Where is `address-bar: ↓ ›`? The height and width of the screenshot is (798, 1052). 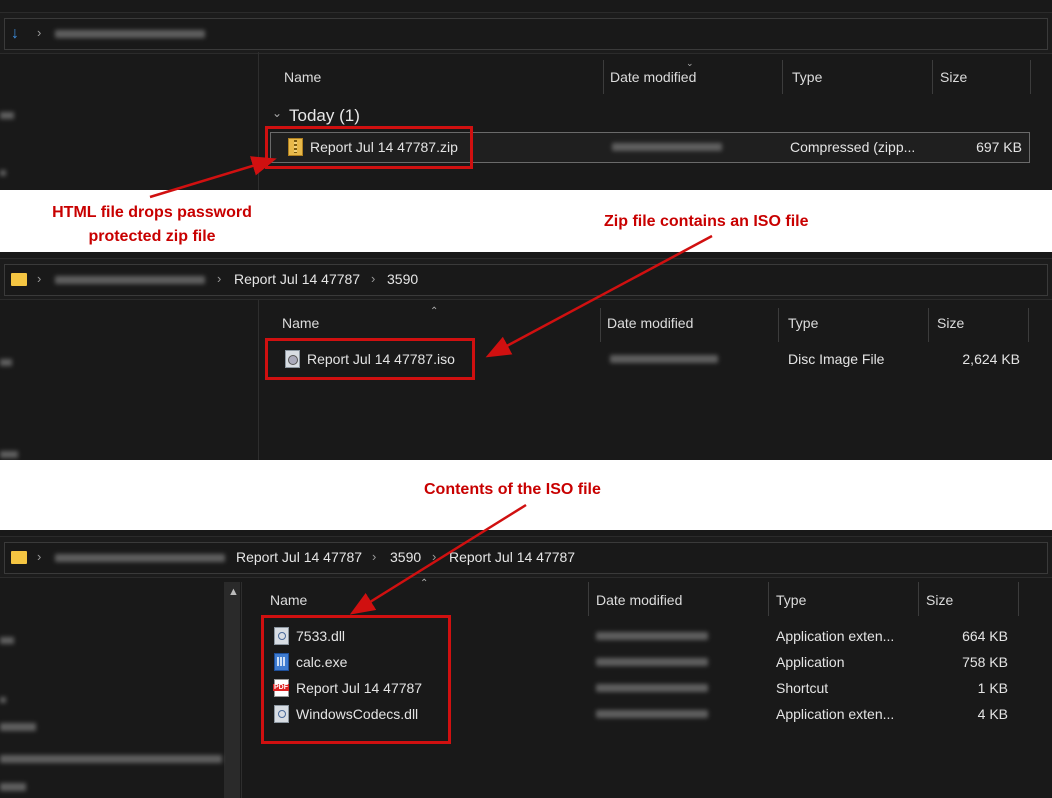
address-bar: ↓ › is located at coordinates (526, 33).